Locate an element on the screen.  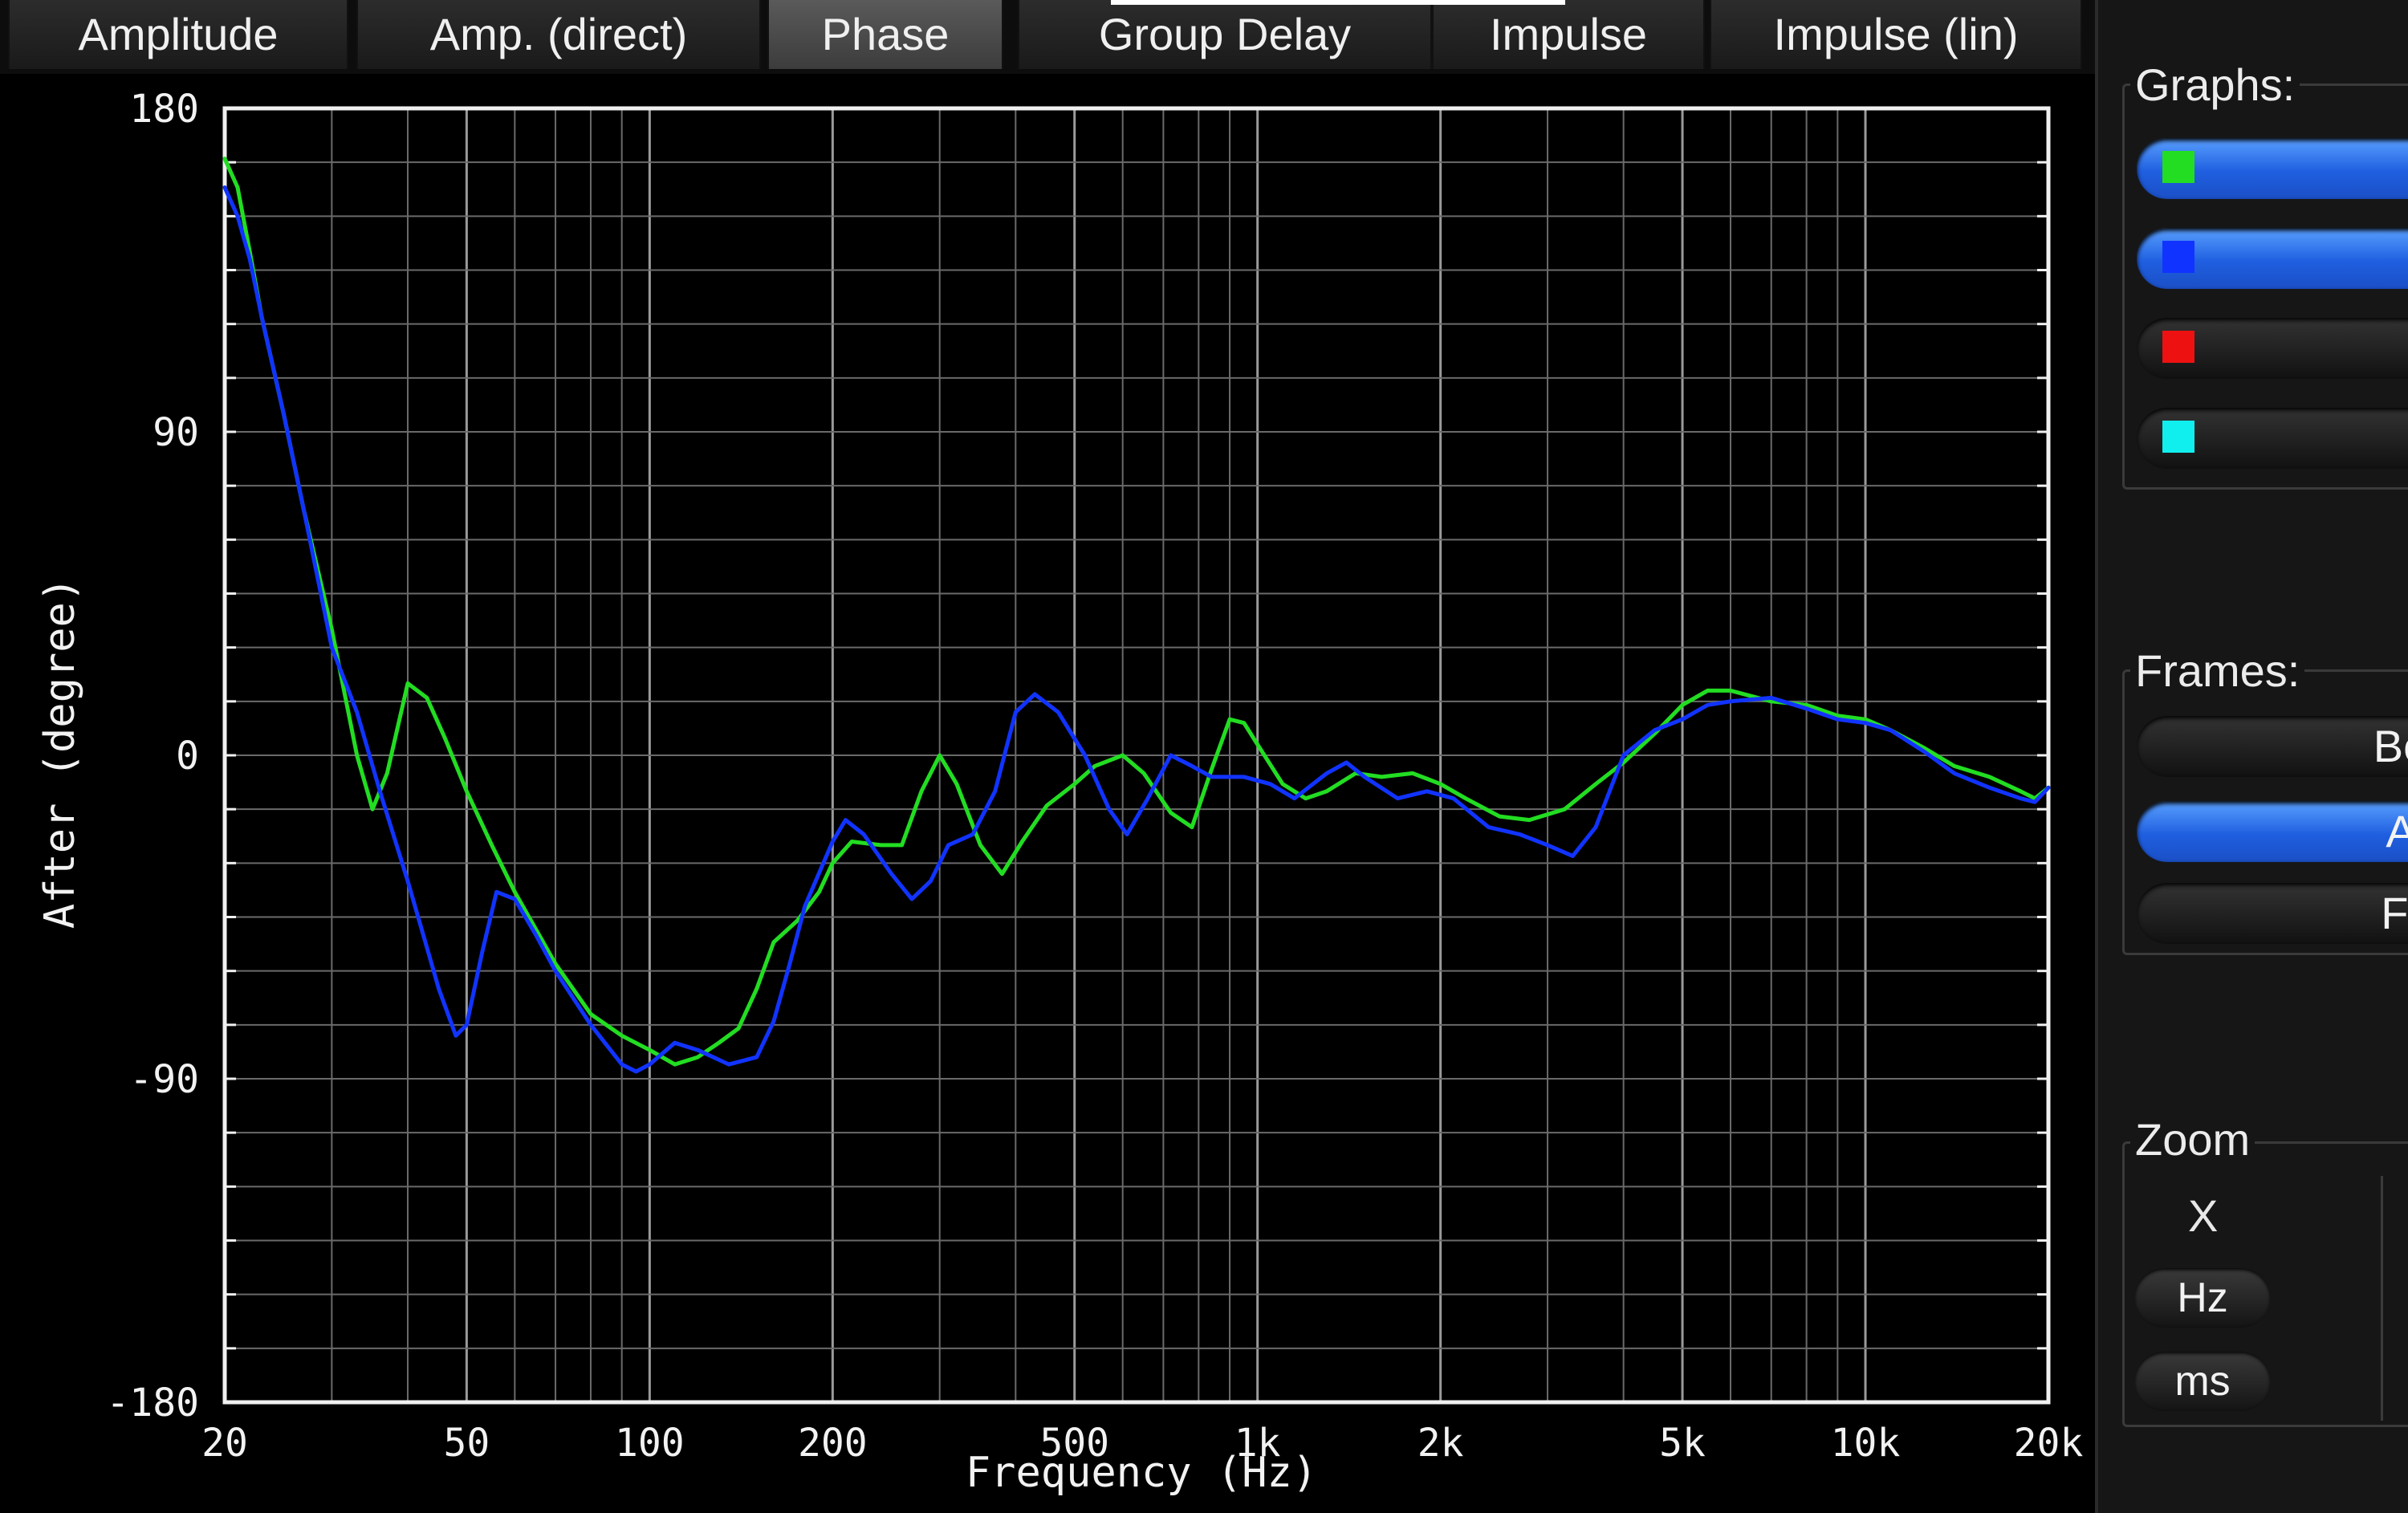
graph-toggle-2: 'I is located at coordinates (2272, 258).